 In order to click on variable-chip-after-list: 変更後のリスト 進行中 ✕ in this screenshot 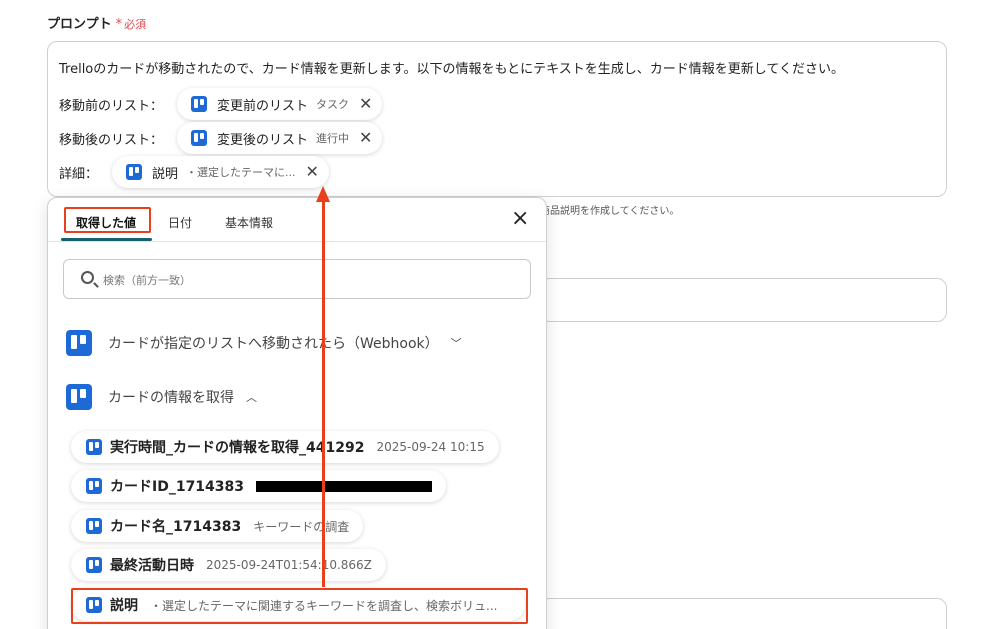, I will do `click(280, 138)`.